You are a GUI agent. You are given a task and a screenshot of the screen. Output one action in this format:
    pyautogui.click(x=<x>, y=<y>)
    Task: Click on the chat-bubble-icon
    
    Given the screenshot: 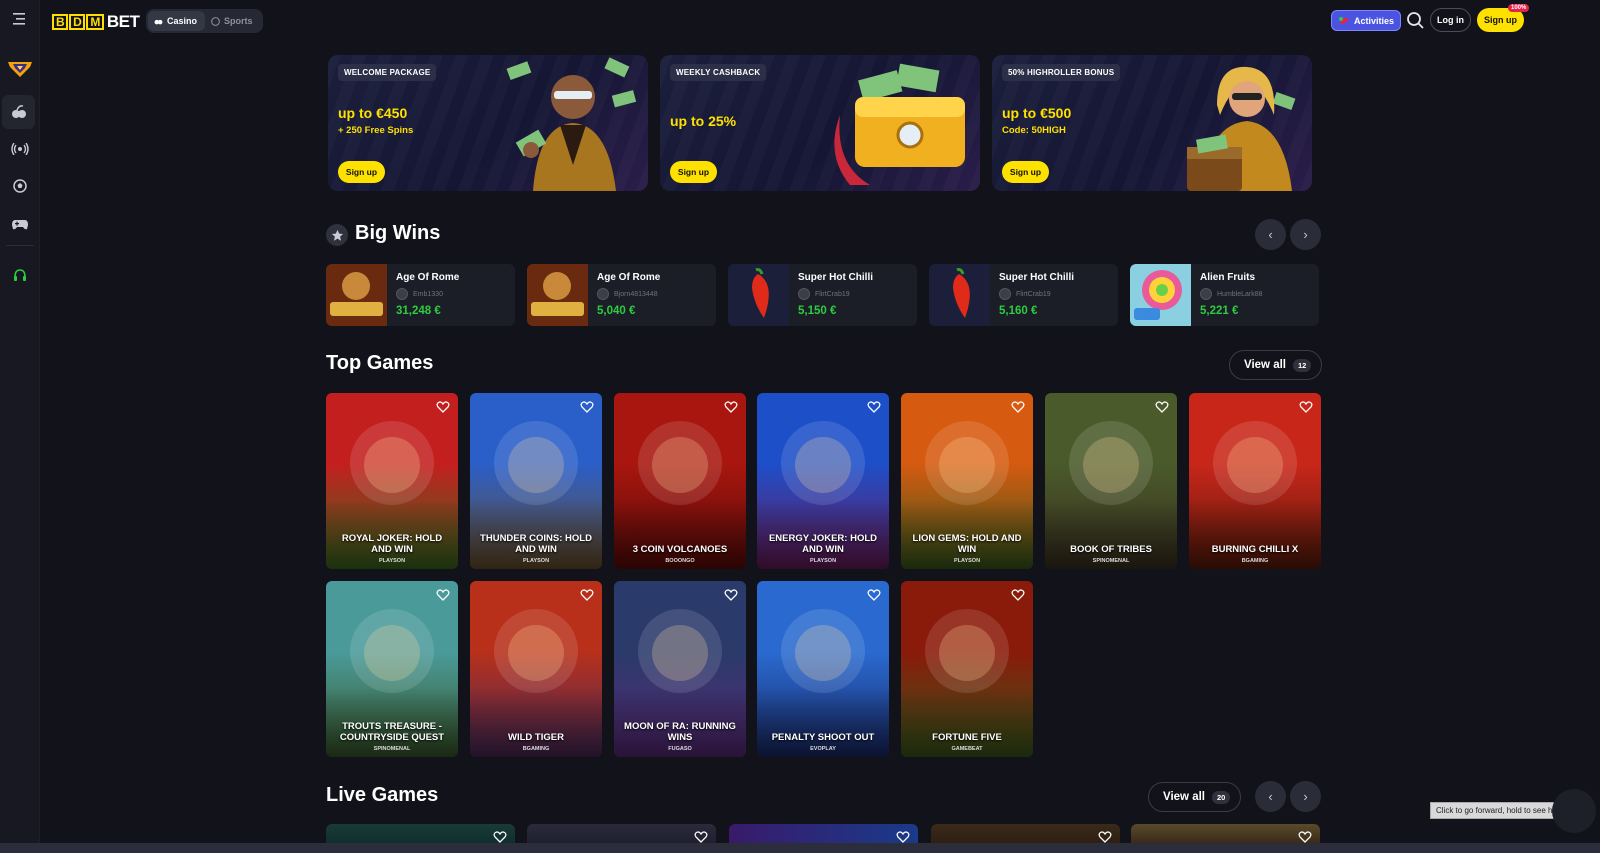 What is the action you would take?
    pyautogui.click(x=1574, y=811)
    